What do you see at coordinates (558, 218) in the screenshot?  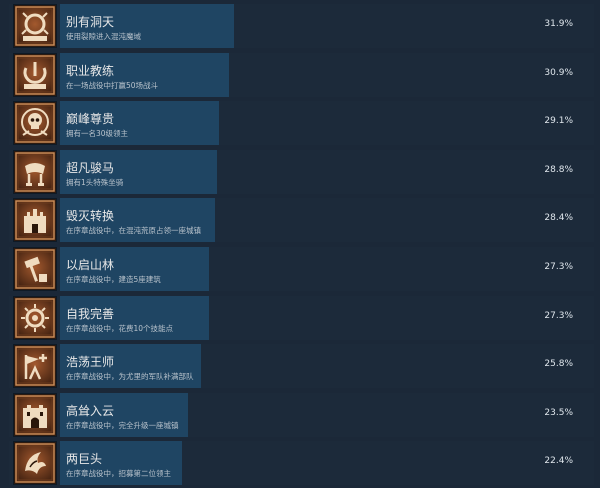 I see `unlock-percent: 28.4%` at bounding box center [558, 218].